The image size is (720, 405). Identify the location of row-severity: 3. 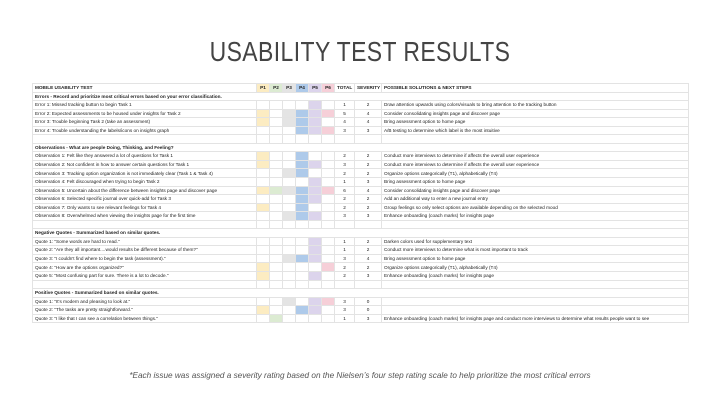
(368, 182).